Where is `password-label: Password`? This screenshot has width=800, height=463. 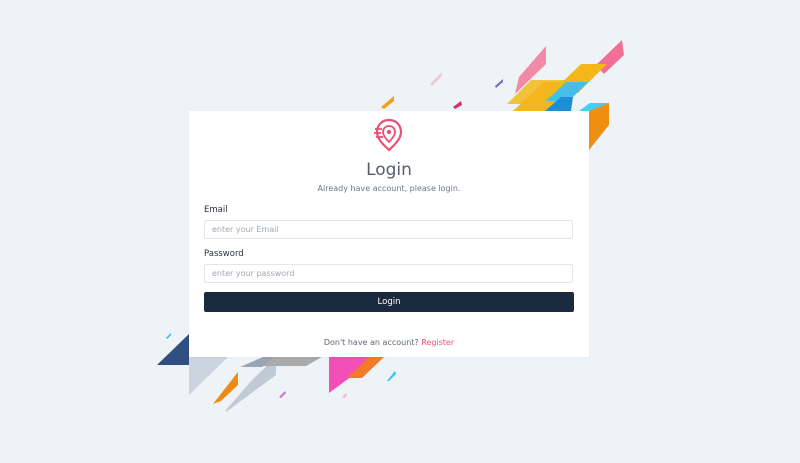 password-label: Password is located at coordinates (224, 254).